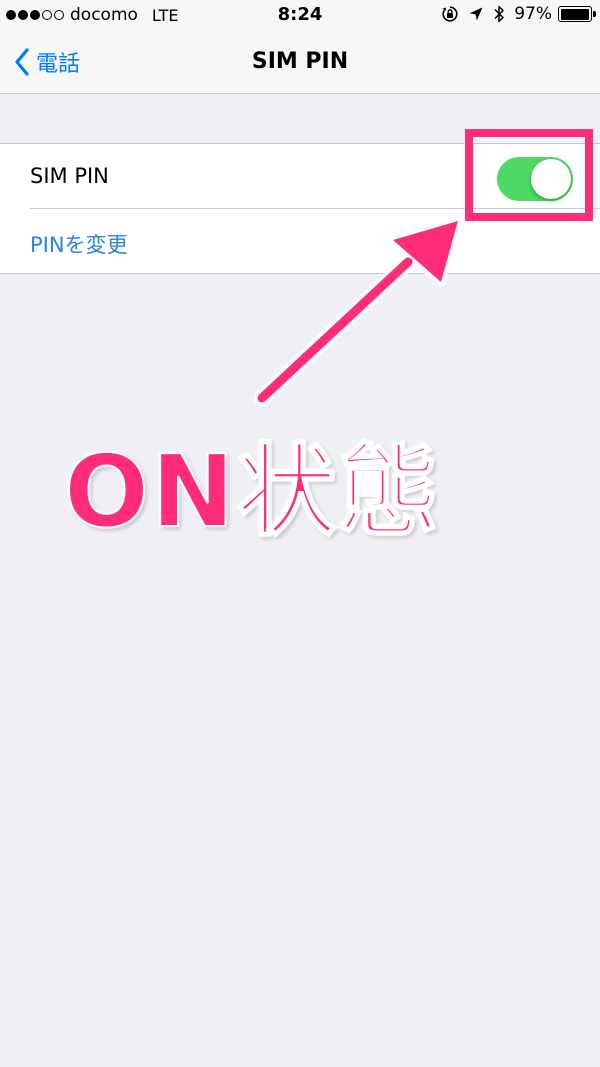  I want to click on sim-pin-label: SIM PIN, so click(69, 176).